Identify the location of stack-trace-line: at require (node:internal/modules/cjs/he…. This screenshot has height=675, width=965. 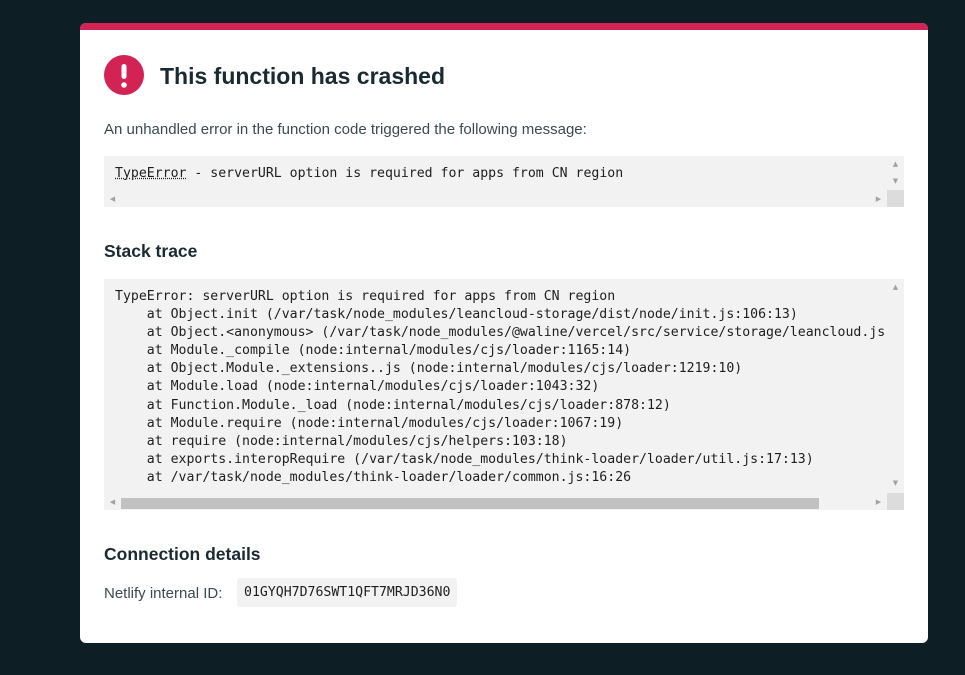
(341, 441).